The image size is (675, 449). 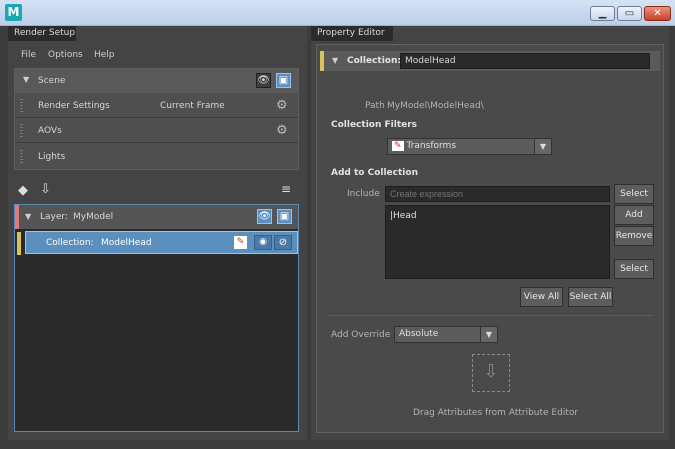 I want to click on render-settings-value: Current Frame, so click(x=192, y=106).